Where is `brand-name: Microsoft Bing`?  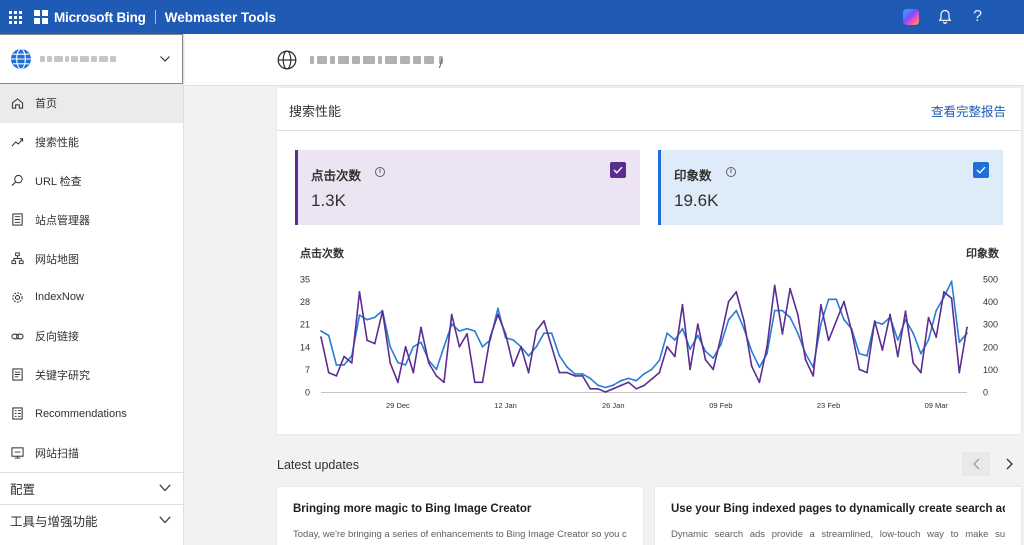 brand-name: Microsoft Bing is located at coordinates (100, 17).